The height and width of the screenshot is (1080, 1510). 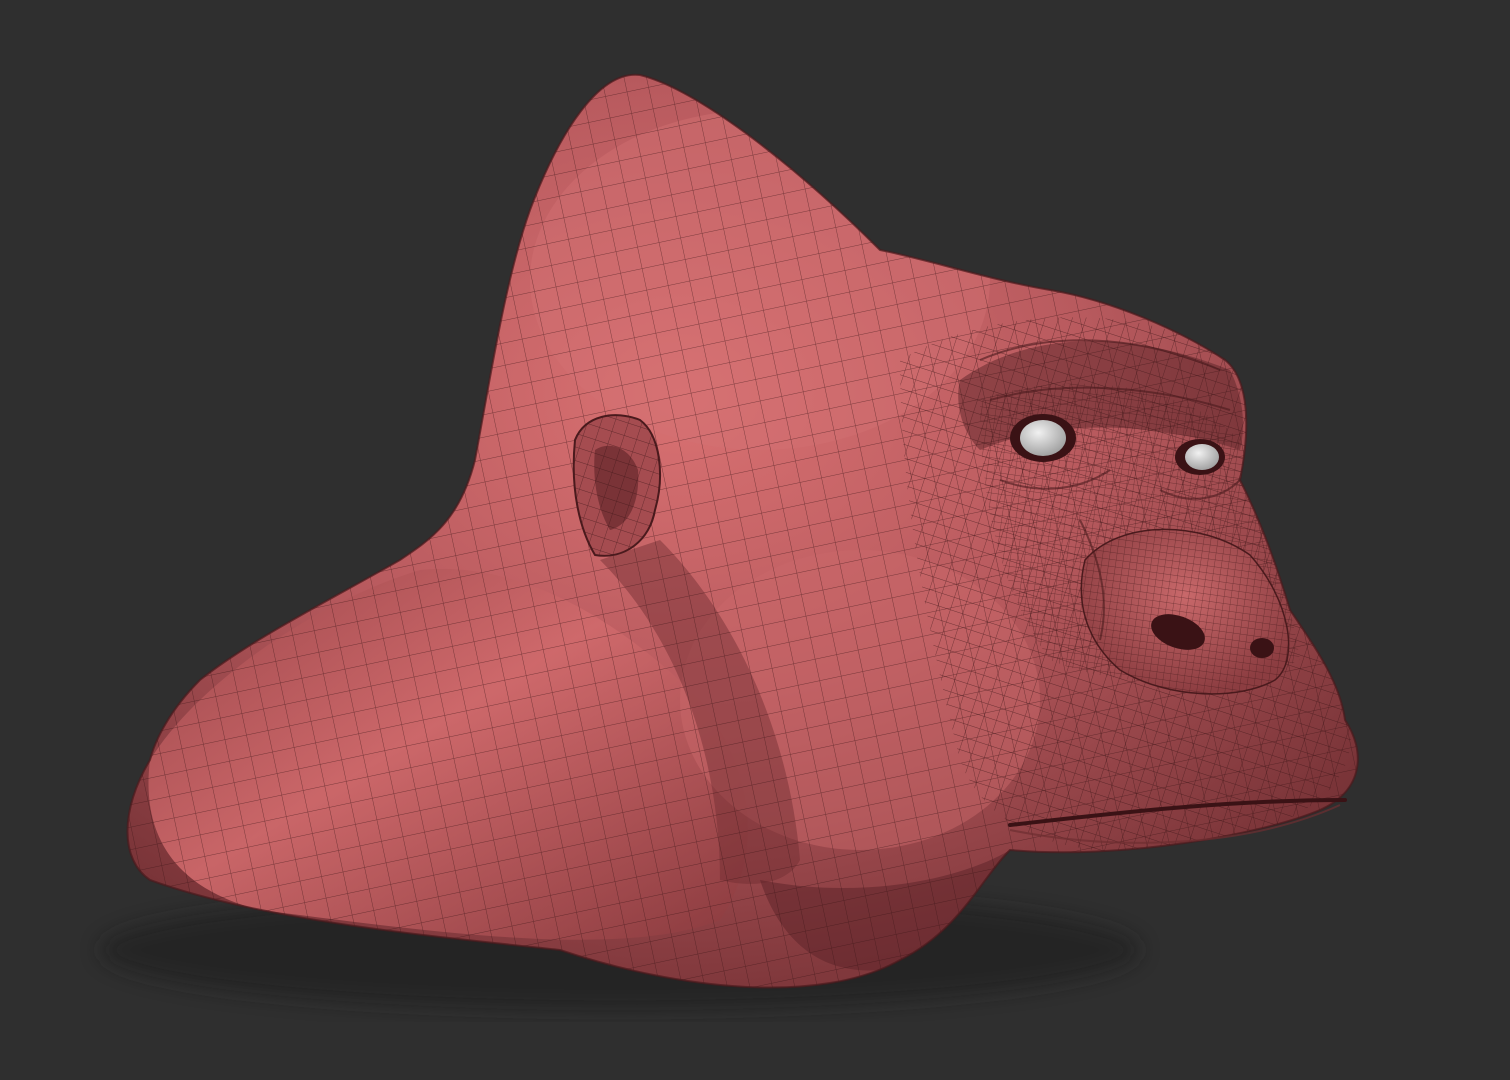 What do you see at coordinates (1043, 438) in the screenshot?
I see `left-eye` at bounding box center [1043, 438].